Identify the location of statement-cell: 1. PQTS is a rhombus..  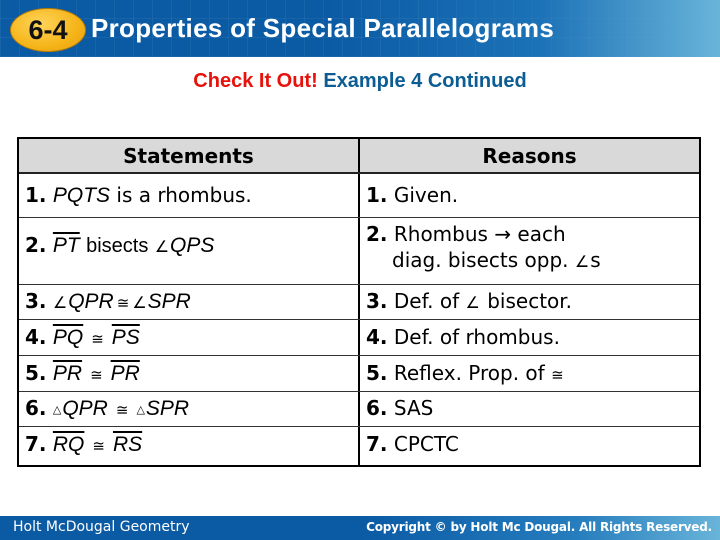
(189, 195).